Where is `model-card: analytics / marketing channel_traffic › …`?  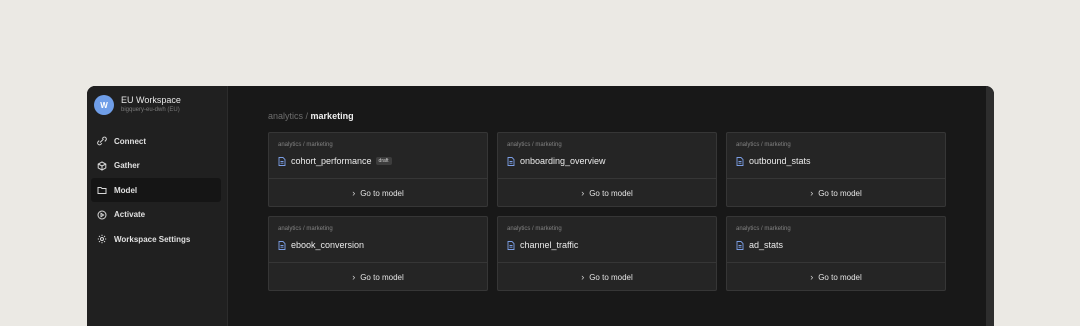 model-card: analytics / marketing channel_traffic › … is located at coordinates (607, 253).